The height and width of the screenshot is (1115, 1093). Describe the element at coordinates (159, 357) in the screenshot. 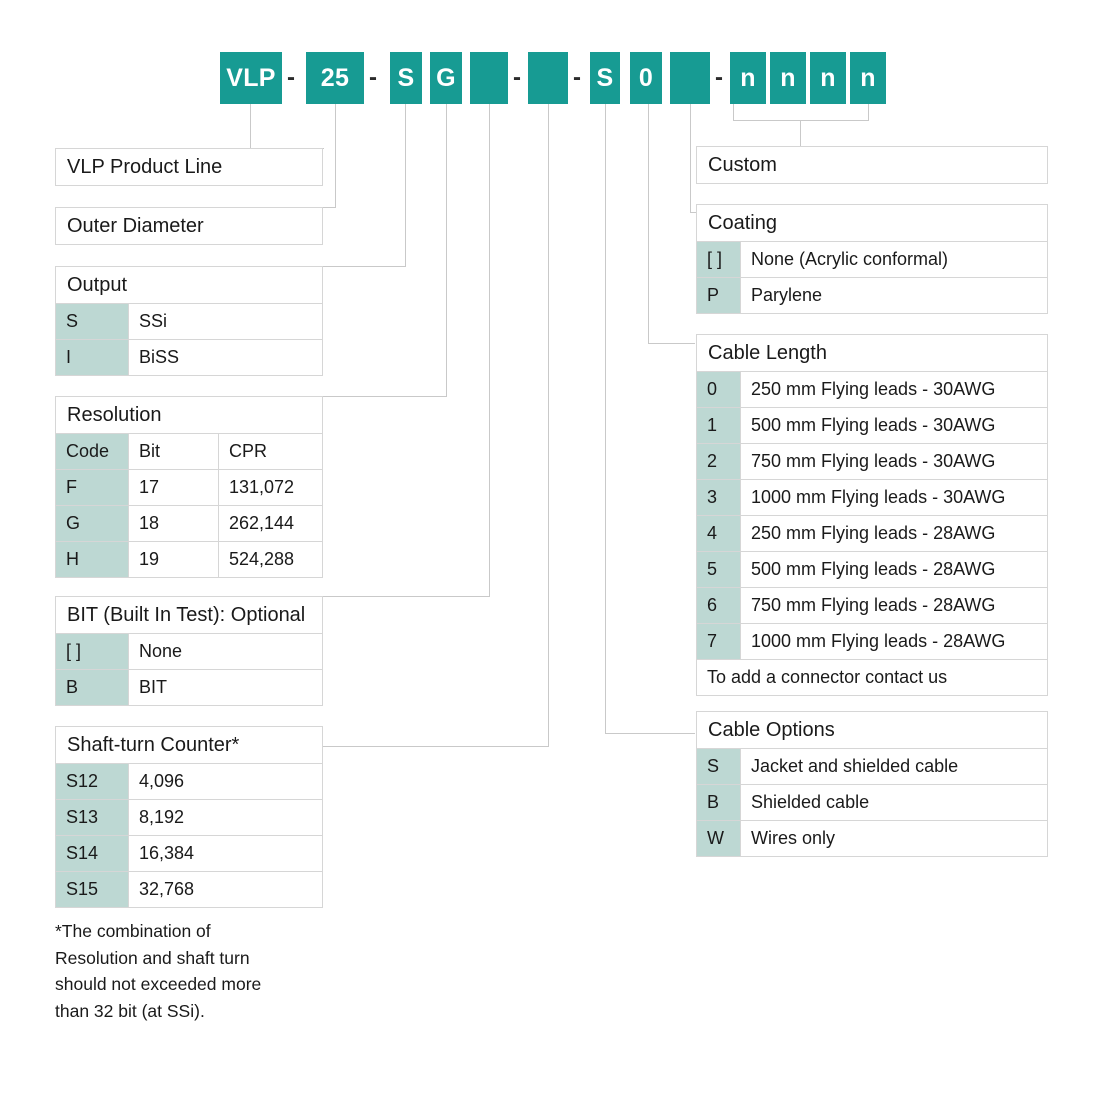

I see `output-desc: BiSS` at that location.